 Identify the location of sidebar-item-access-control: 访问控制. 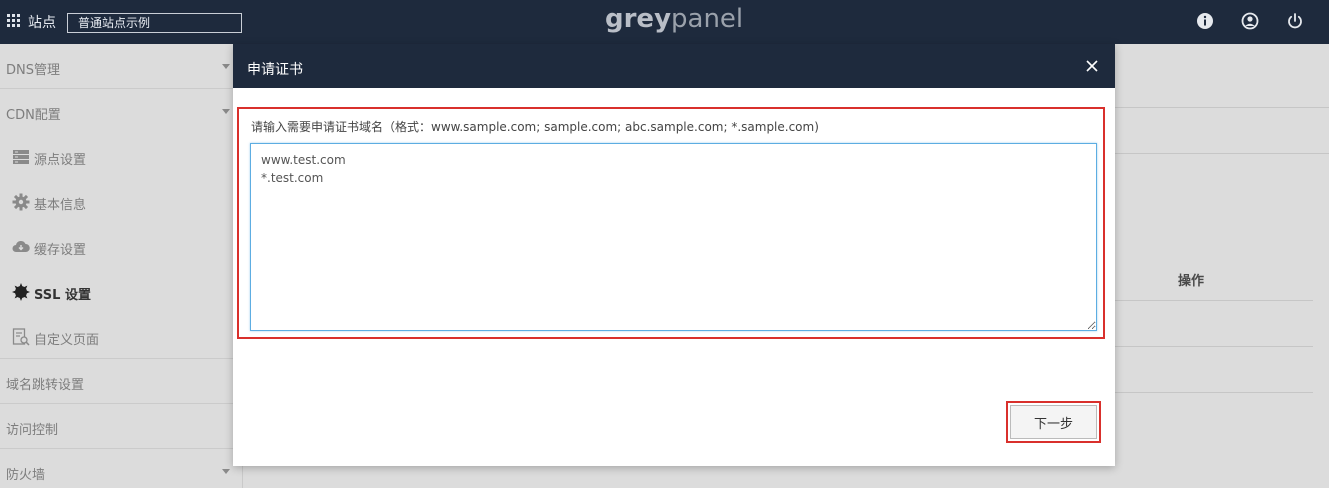
(121, 426).